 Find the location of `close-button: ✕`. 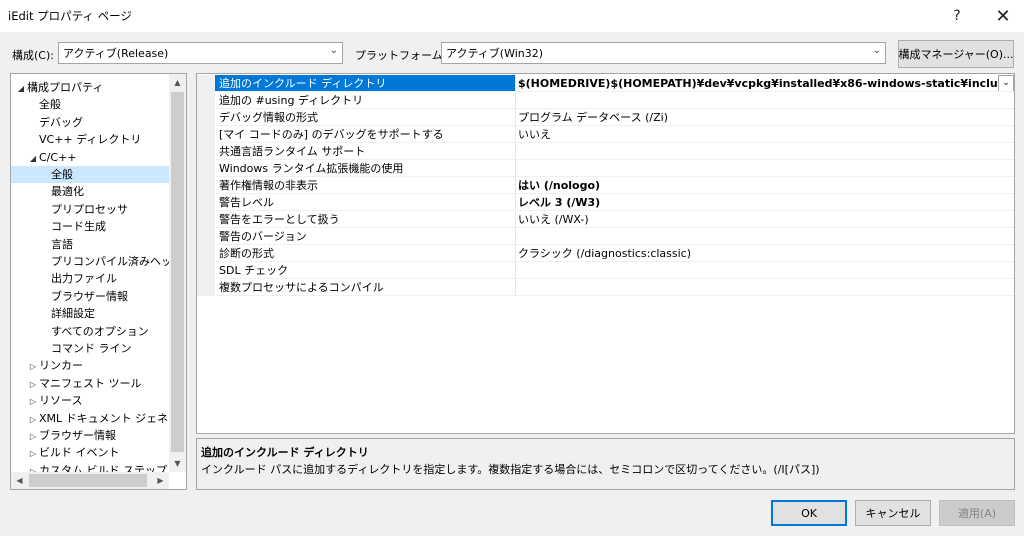

close-button: ✕ is located at coordinates (1002, 16).